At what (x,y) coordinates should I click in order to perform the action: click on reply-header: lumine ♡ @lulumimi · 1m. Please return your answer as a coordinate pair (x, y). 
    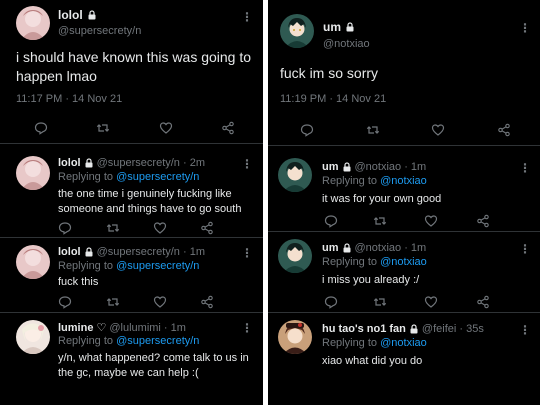
    Looking at the image, I should click on (122, 328).